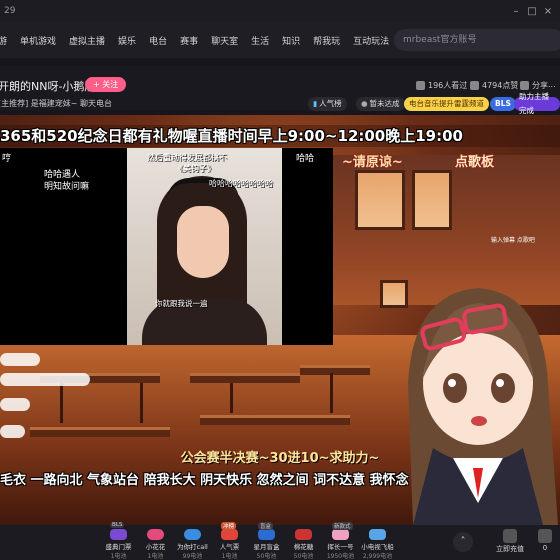 The image size is (560, 560). Describe the element at coordinates (477, 40) in the screenshot. I see `search-input: mrbeast官方账号` at that location.